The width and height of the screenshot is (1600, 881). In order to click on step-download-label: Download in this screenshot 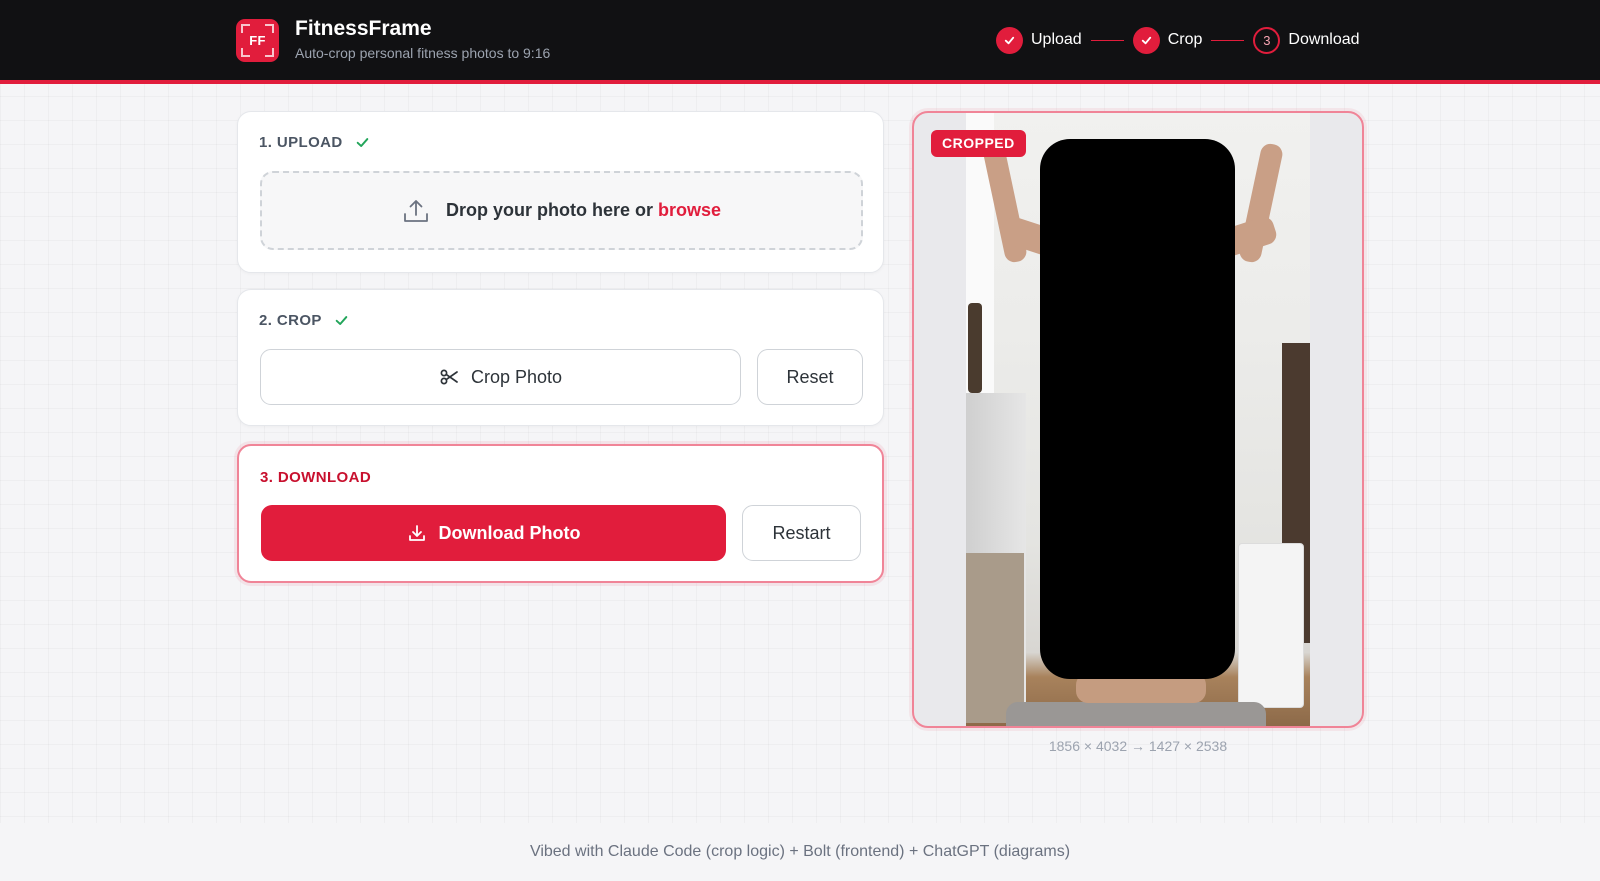, I will do `click(1324, 39)`.